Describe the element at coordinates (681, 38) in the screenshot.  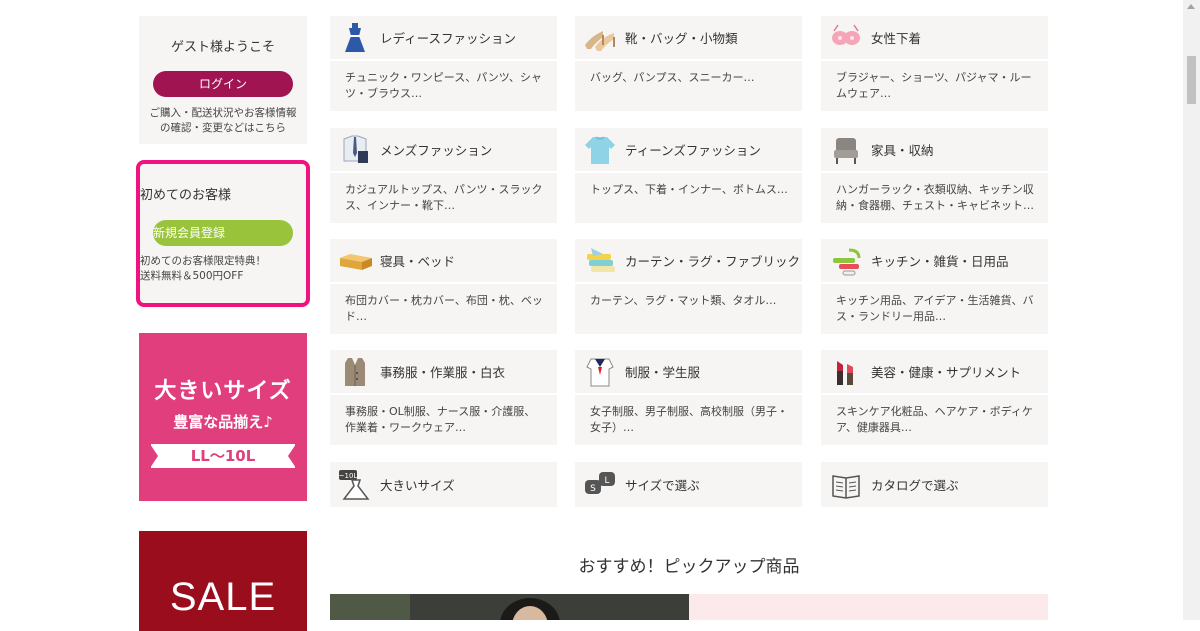
I see `category-name: 靴・バッグ・小物類` at that location.